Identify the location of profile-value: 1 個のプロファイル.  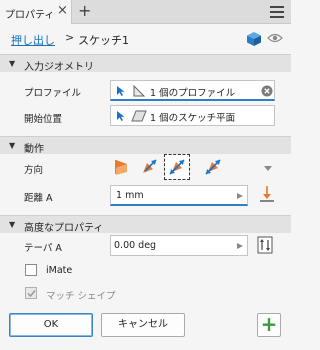
(193, 93).